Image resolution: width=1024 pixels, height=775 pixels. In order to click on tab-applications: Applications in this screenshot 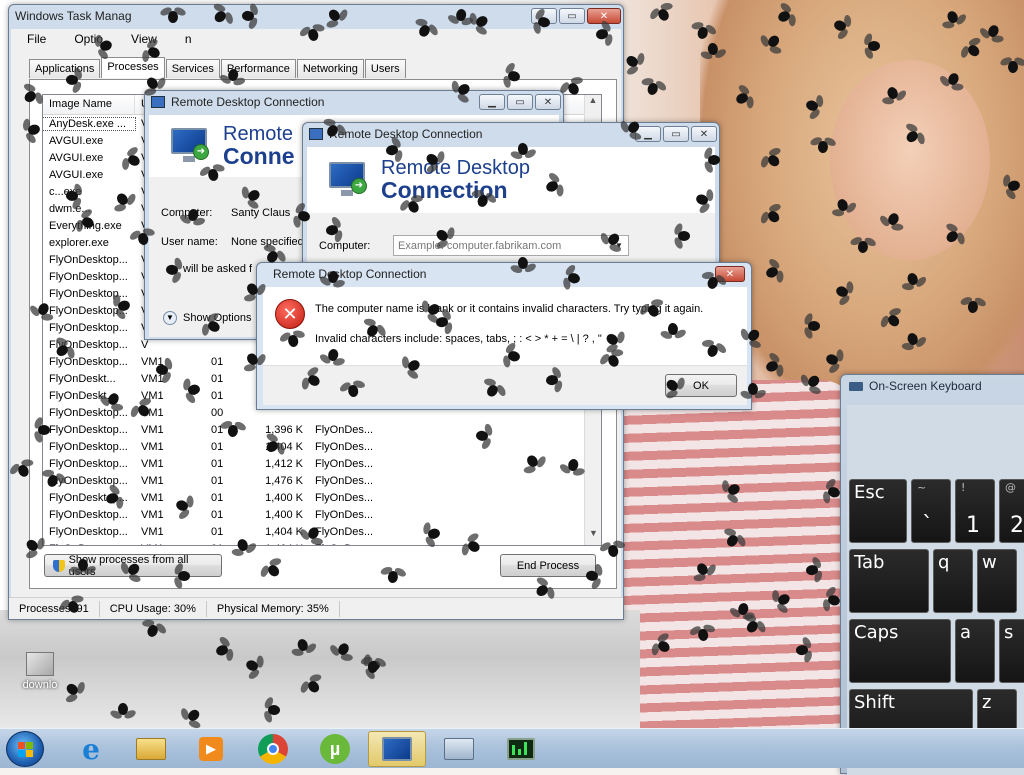, I will do `click(65, 68)`.